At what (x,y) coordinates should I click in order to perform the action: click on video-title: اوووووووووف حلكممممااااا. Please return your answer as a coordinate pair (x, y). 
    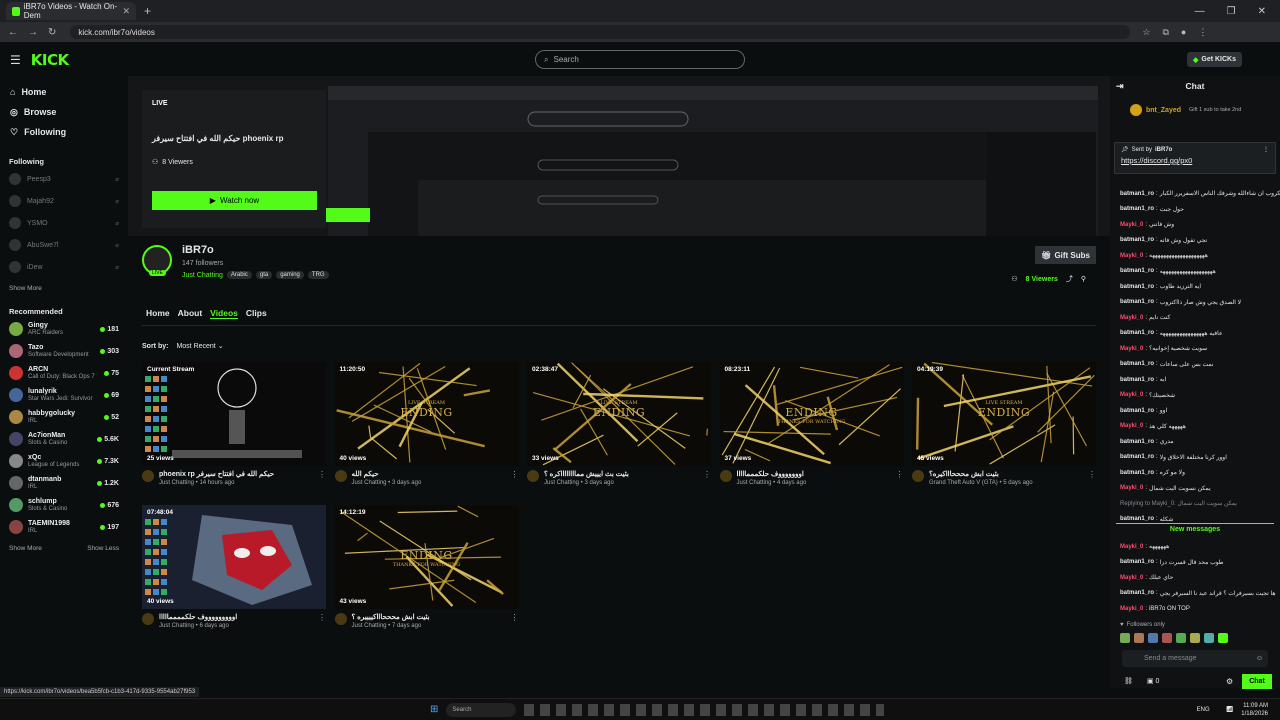
    Looking at the image, I should click on (198, 617).